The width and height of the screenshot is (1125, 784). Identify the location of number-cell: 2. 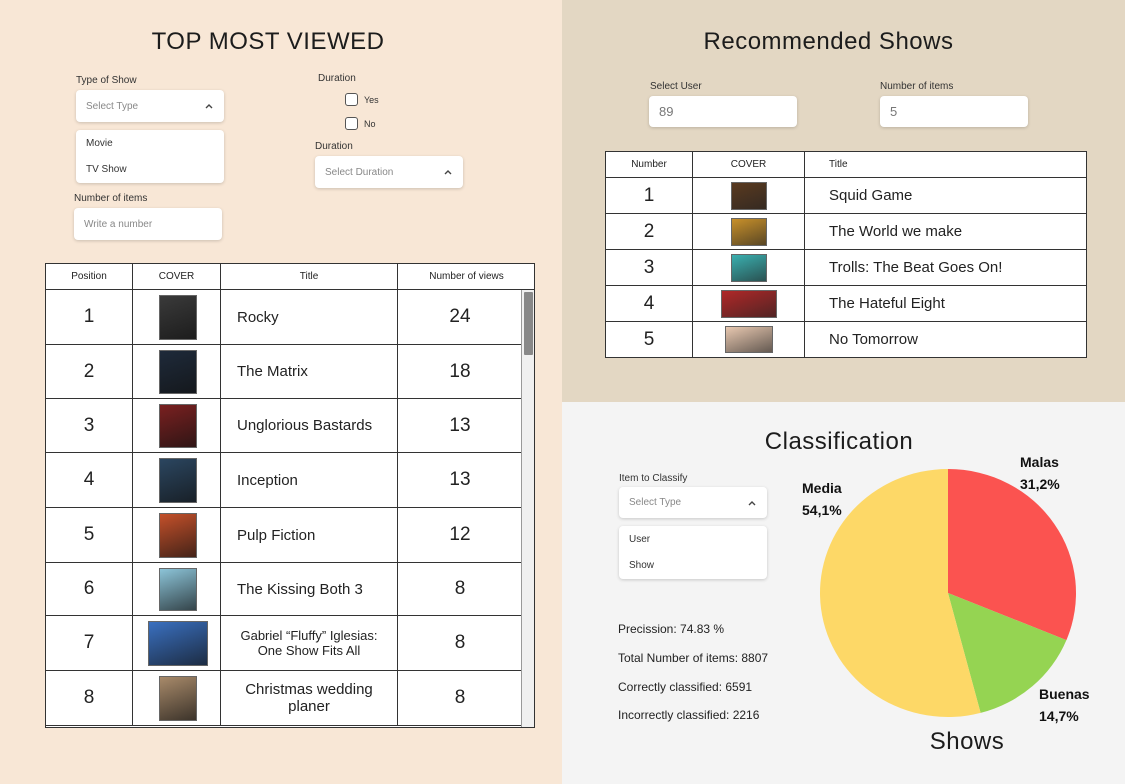
(649, 231).